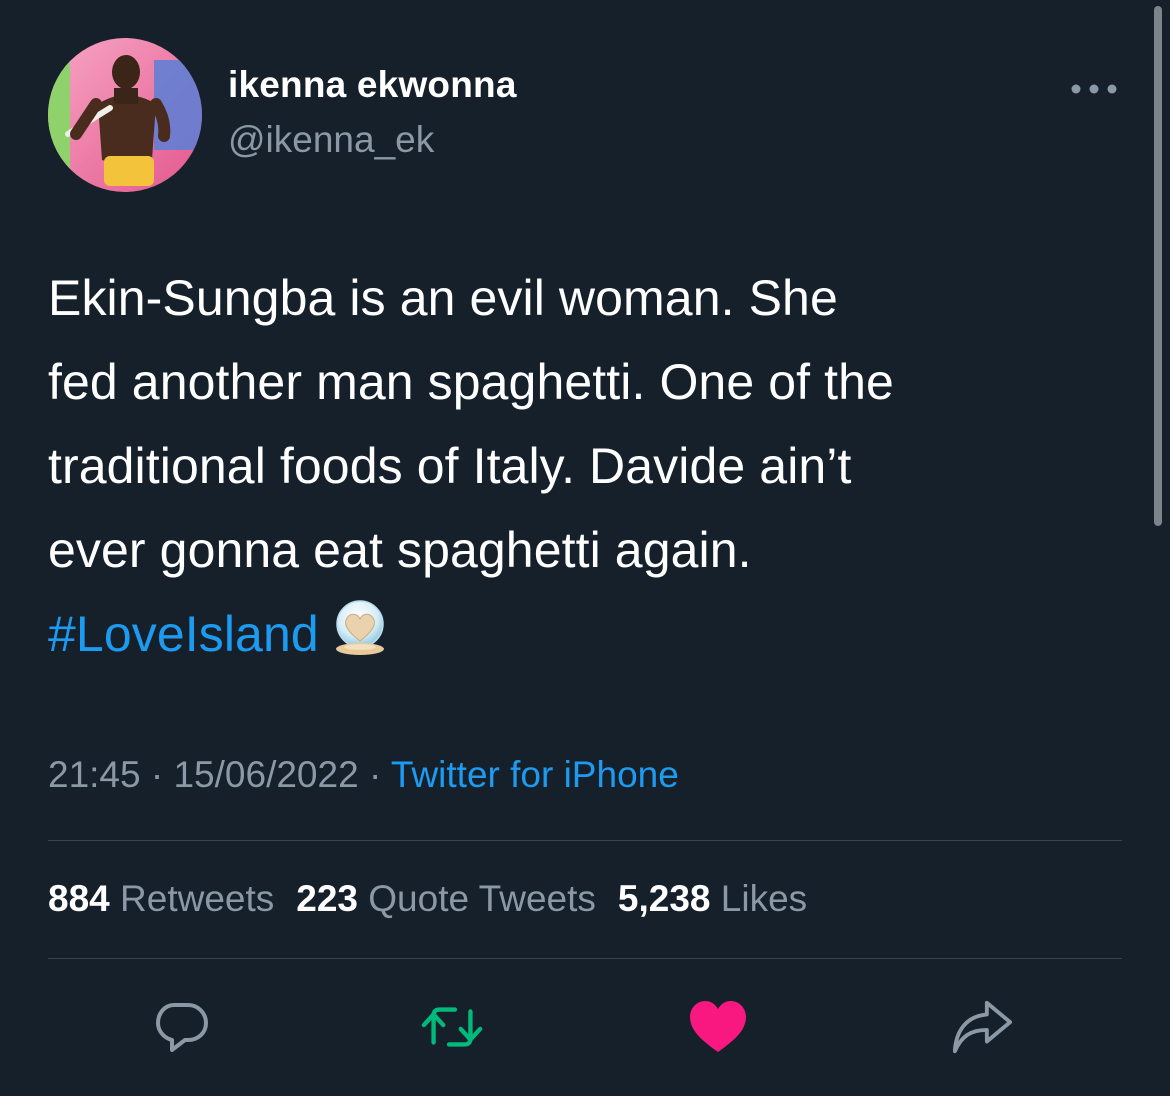 The width and height of the screenshot is (1170, 1096). What do you see at coordinates (764, 898) in the screenshot?
I see `likes-label: Likes` at bounding box center [764, 898].